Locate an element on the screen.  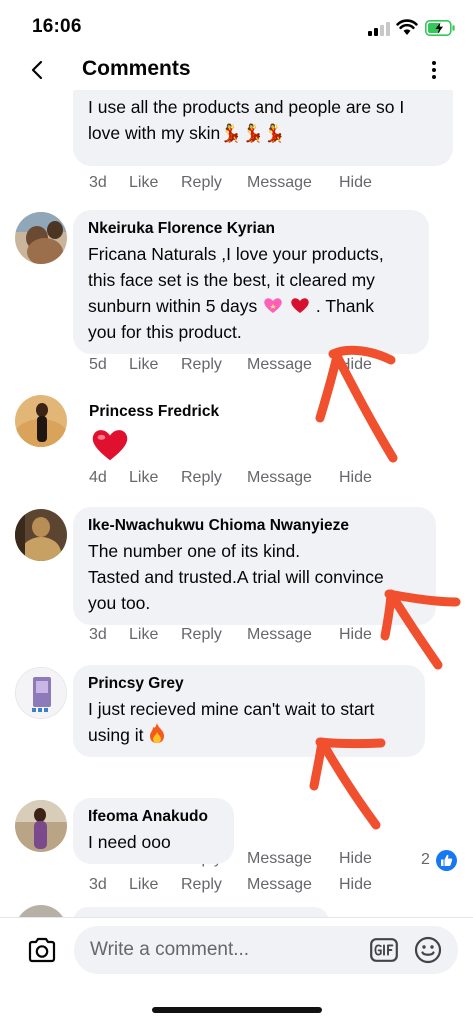
fire-emoji is located at coordinates (157, 733).